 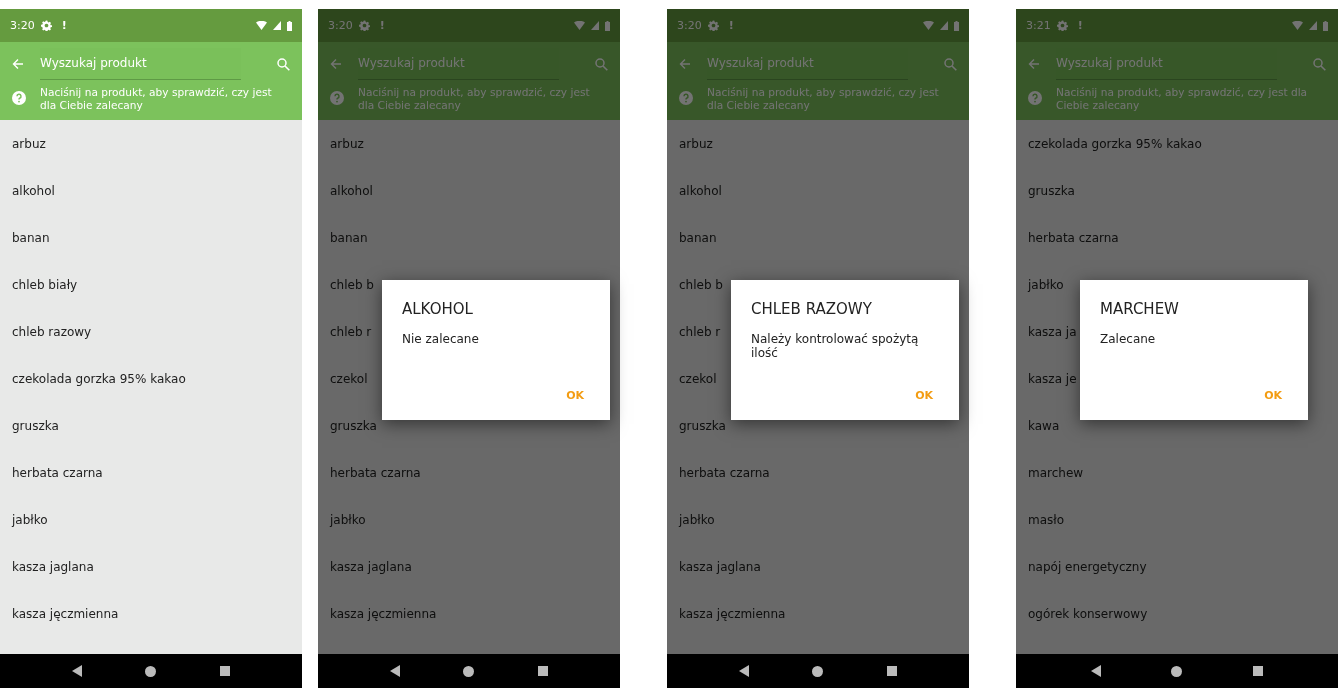 What do you see at coordinates (438, 309) in the screenshot?
I see `dialog-title: ALKOHOL` at bounding box center [438, 309].